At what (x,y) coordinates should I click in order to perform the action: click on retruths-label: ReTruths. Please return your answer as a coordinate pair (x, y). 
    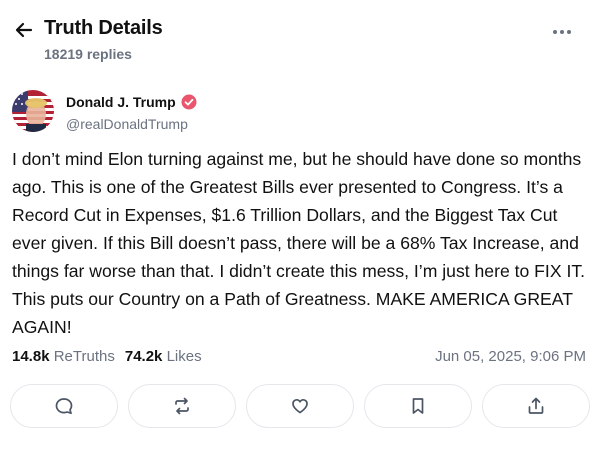
    Looking at the image, I should click on (84, 356).